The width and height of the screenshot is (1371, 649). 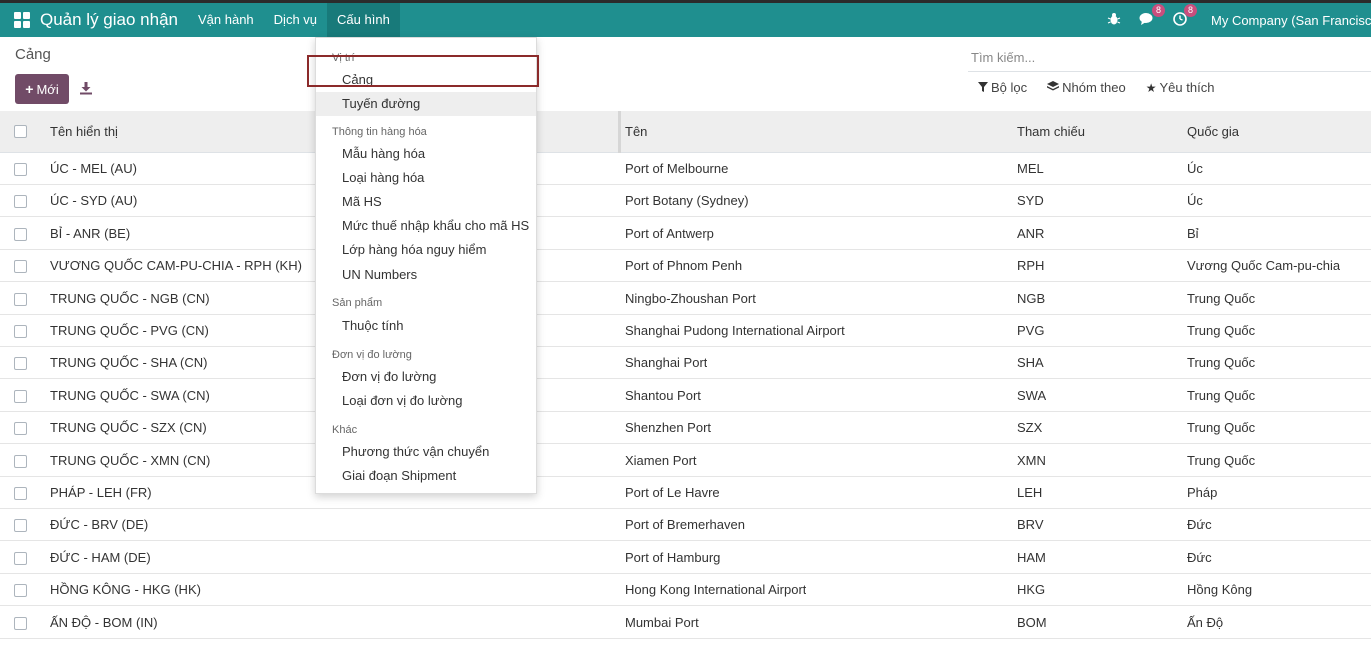 I want to click on cell-reference: HAM, so click(x=1031, y=557).